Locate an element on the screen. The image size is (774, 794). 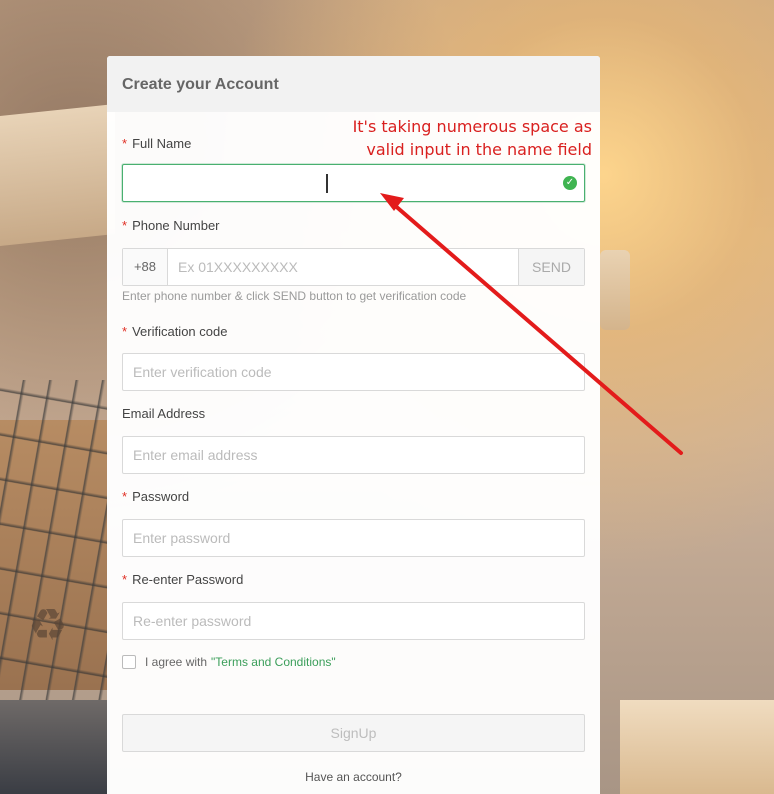
send-code-button: SEND is located at coordinates (551, 267).